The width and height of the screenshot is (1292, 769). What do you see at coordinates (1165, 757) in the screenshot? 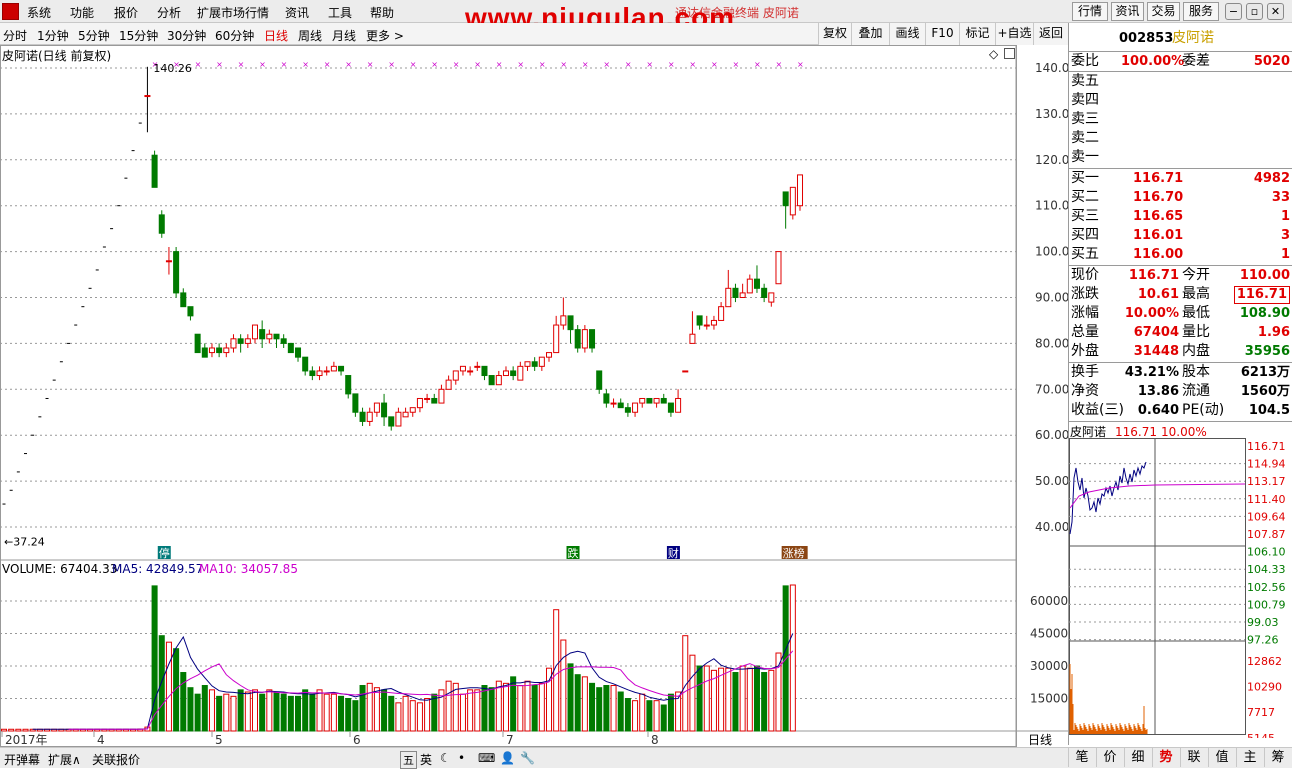
I see `right-tab: 势` at bounding box center [1165, 757].